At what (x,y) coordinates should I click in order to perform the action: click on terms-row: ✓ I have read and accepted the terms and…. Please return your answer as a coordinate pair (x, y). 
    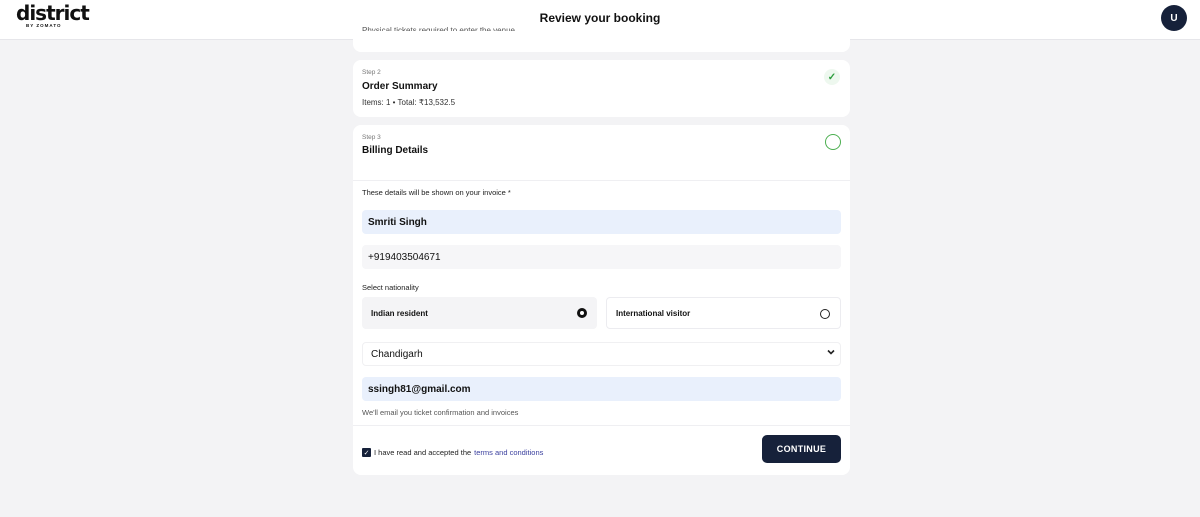
    Looking at the image, I should click on (452, 452).